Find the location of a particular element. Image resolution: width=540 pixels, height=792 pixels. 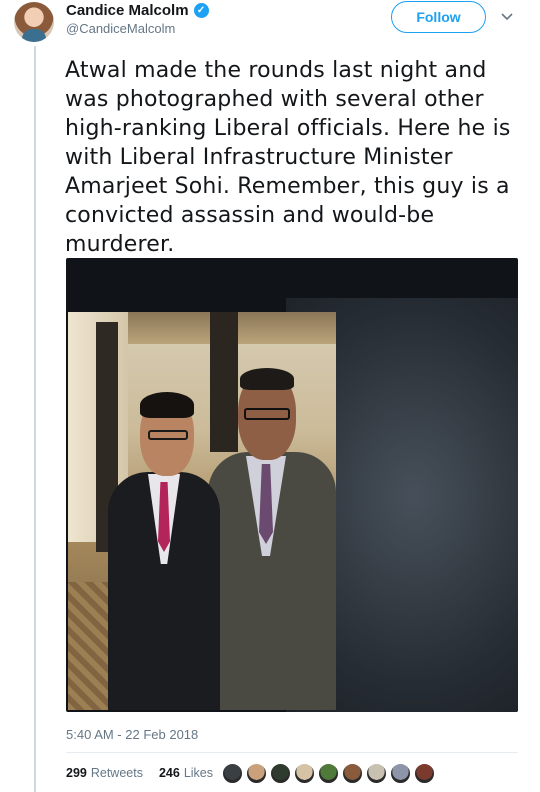

likes-label: Likes is located at coordinates (198, 773).